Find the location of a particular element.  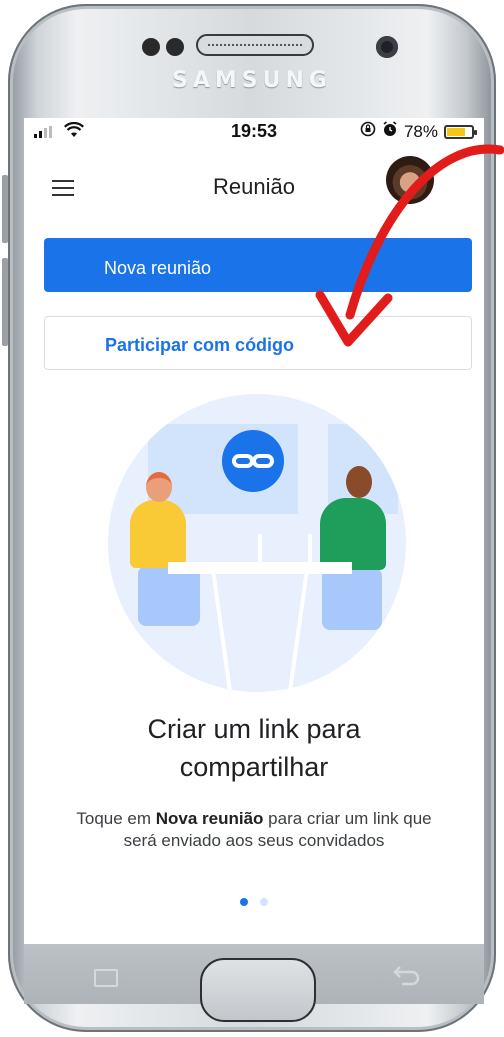

link-icon is located at coordinates (253, 461).